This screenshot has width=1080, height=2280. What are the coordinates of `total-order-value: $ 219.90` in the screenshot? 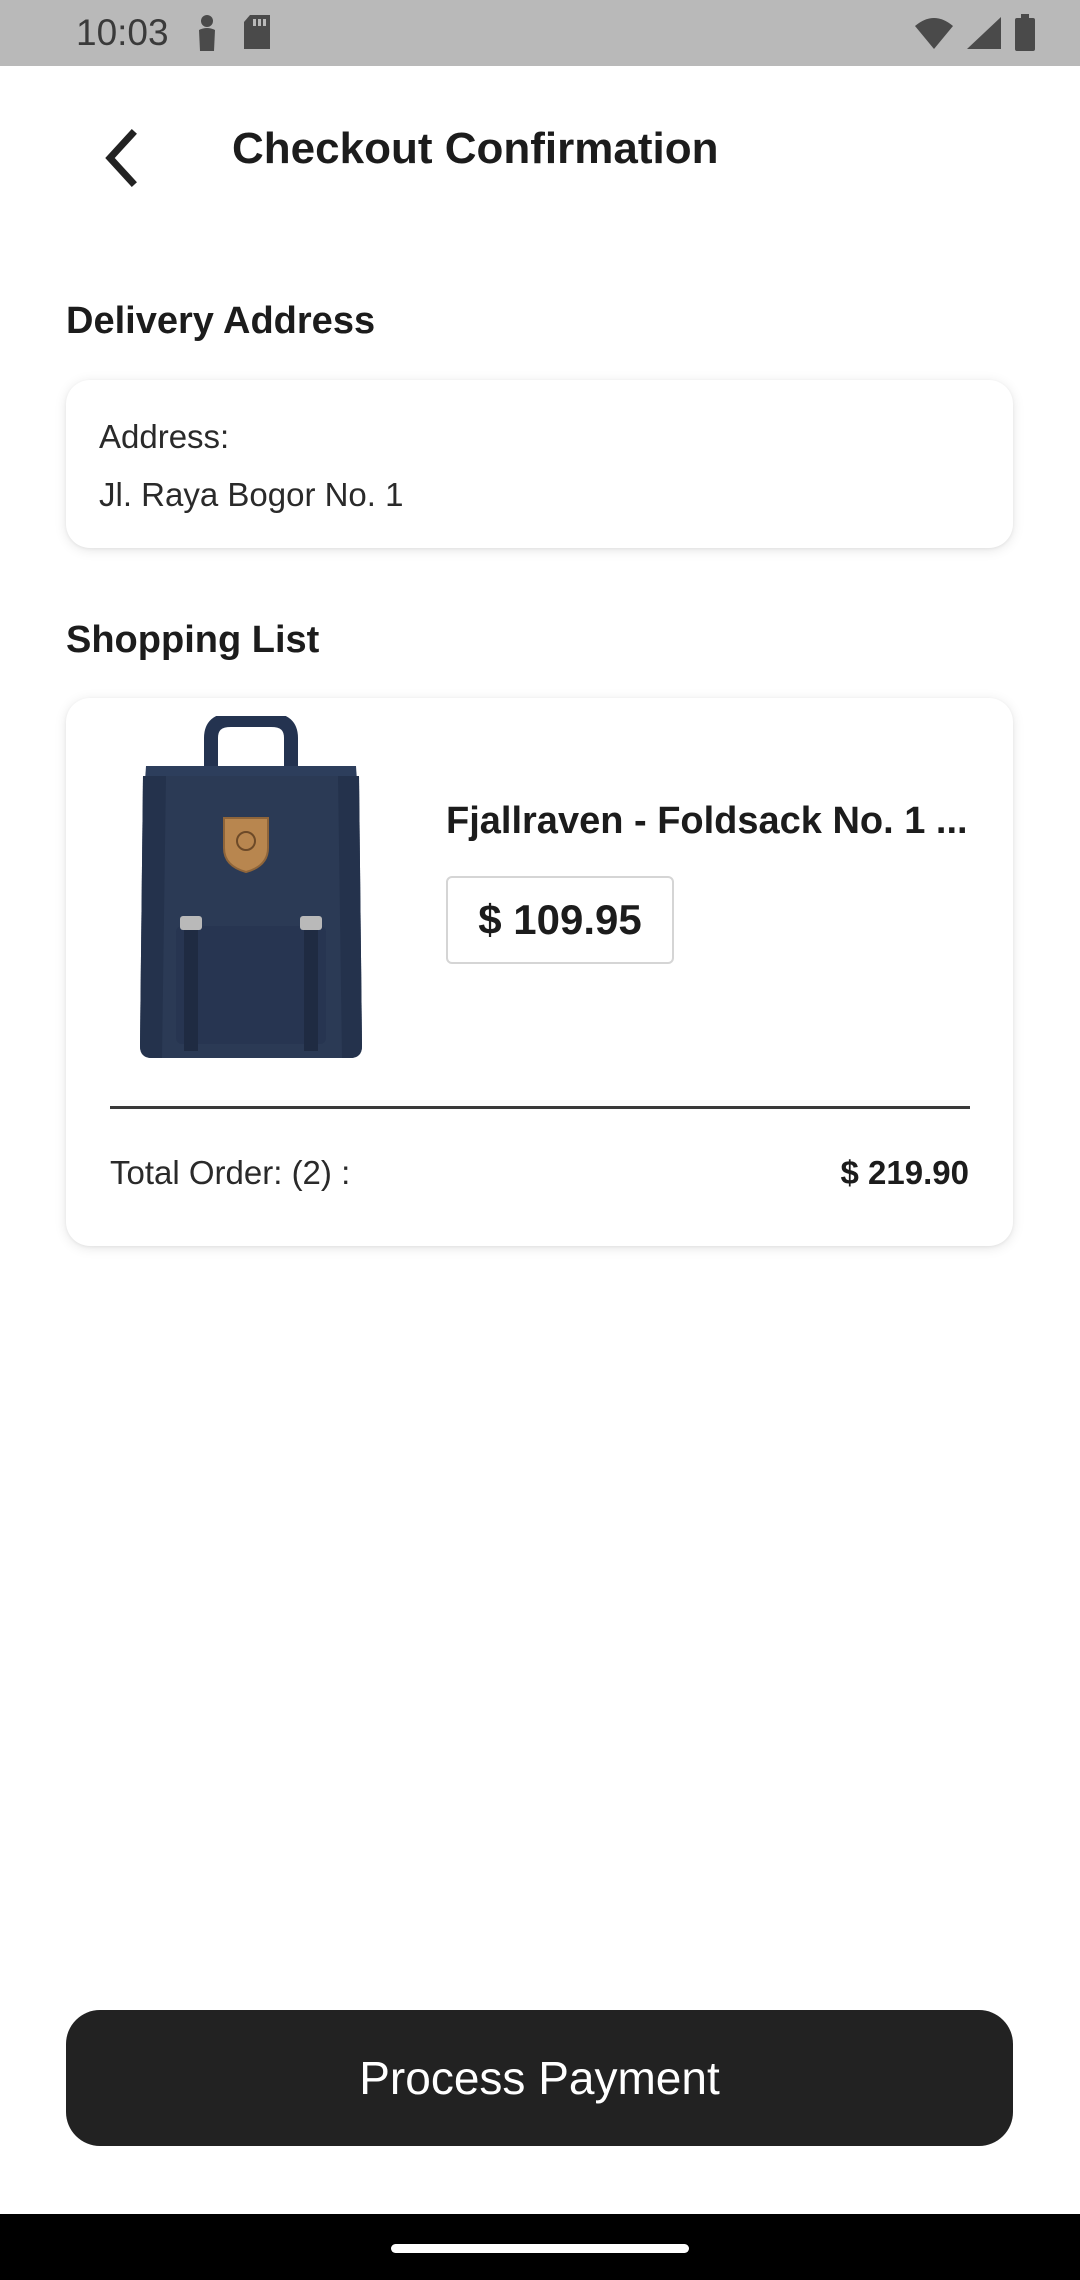 It's located at (904, 1172).